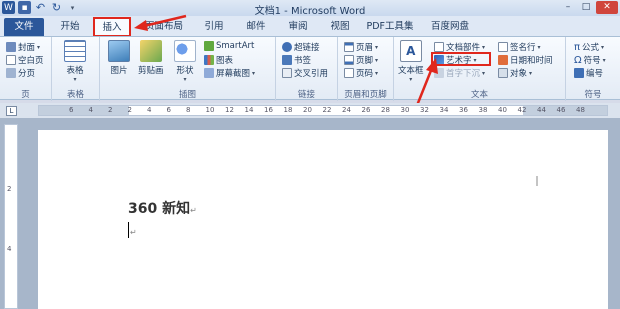  I want to click on ruler-tick: 24, so click(346, 110).